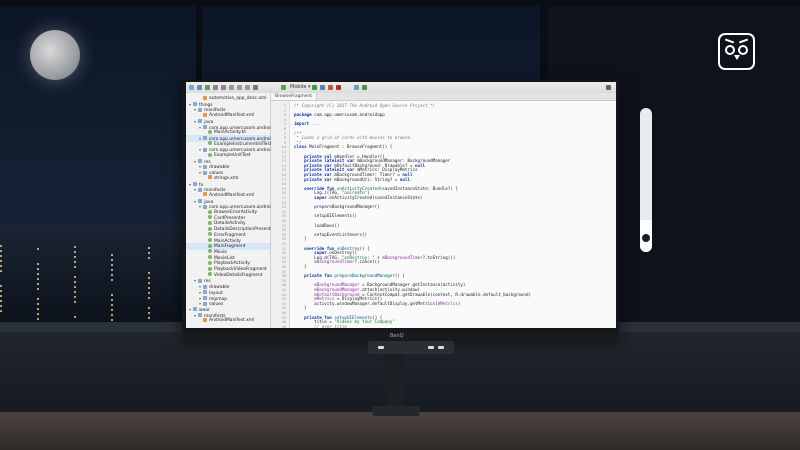  I want to click on copy-icon, so click(239, 87).